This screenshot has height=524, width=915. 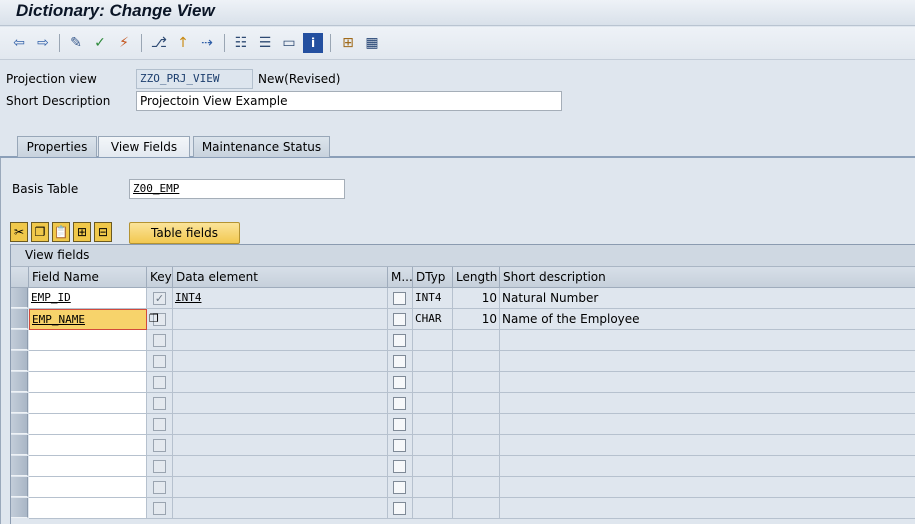 What do you see at coordinates (141, 43) in the screenshot?
I see `toolbar-separator` at bounding box center [141, 43].